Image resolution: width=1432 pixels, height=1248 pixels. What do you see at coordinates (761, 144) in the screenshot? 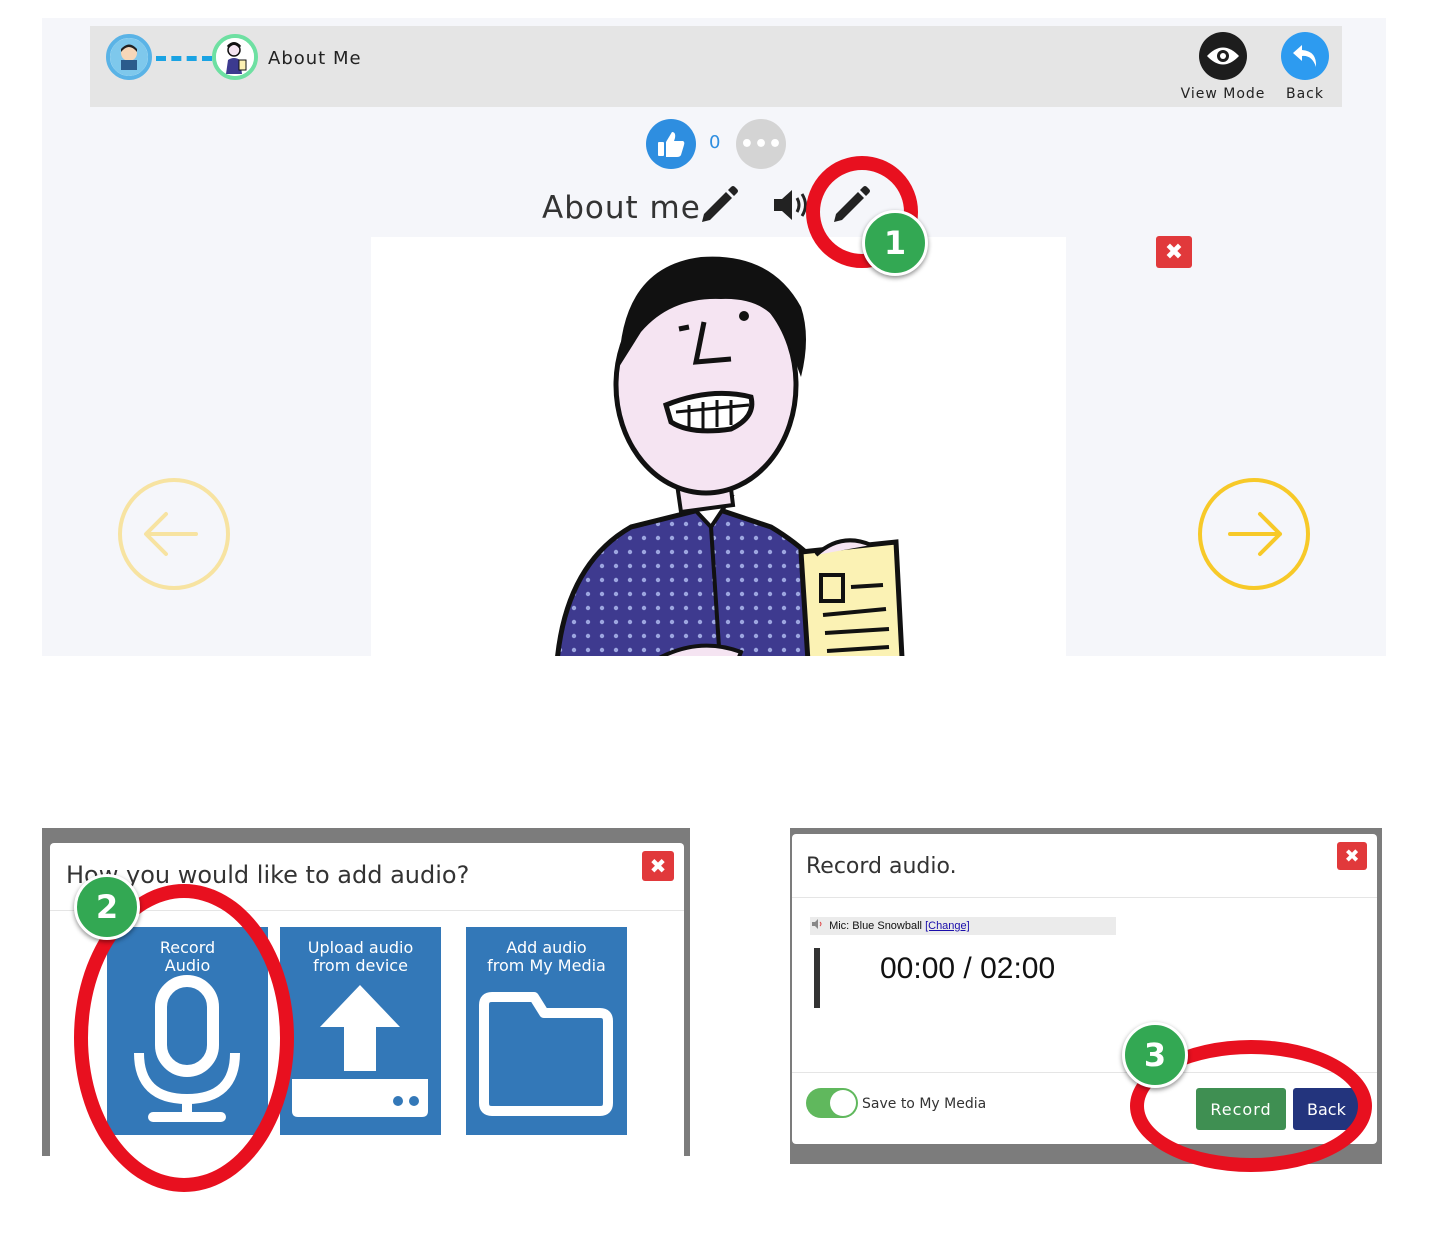
I see `ellipsis-icon: •••` at bounding box center [761, 144].